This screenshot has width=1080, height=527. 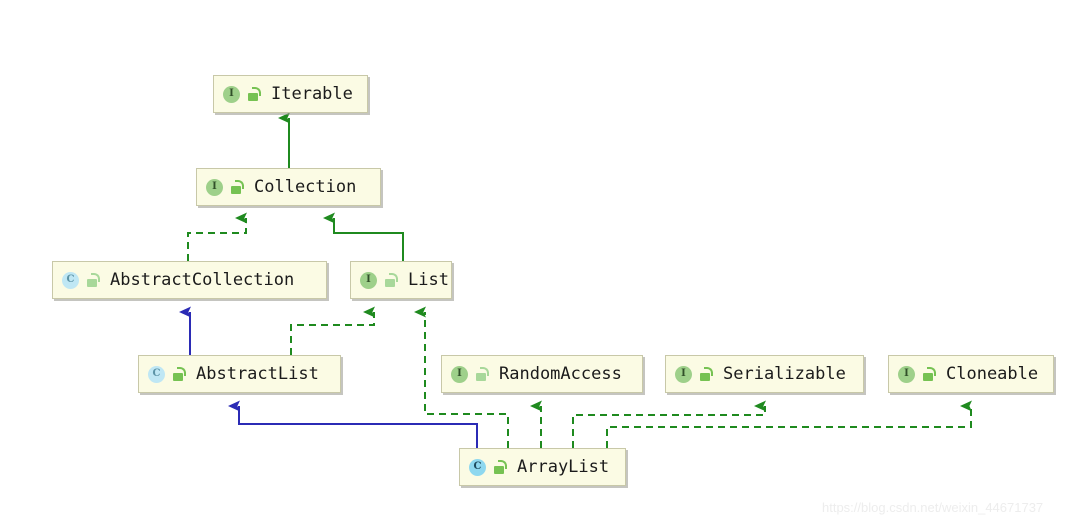 What do you see at coordinates (789, 424) in the screenshot?
I see `edge-arraylist-to-cloneable` at bounding box center [789, 424].